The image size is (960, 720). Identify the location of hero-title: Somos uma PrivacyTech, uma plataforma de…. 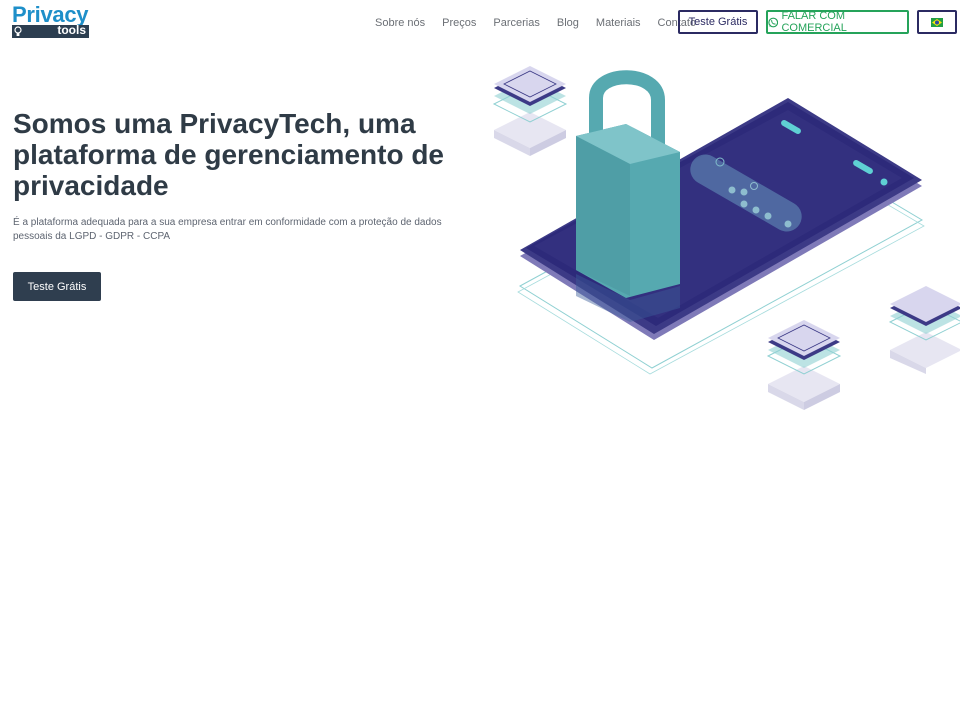
(229, 154).